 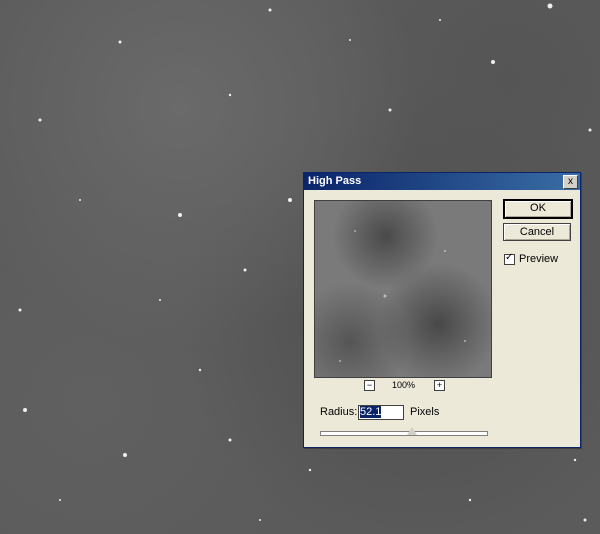 I want to click on zoom-out-icon: −, so click(x=369, y=385).